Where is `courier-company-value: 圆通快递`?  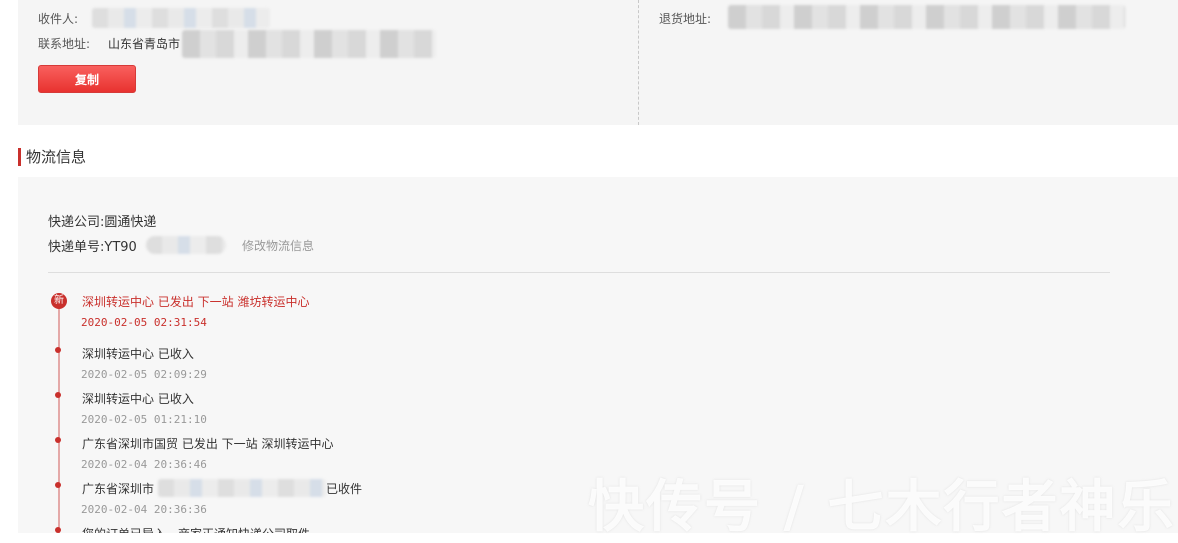
courier-company-value: 圆通快递 is located at coordinates (130, 222).